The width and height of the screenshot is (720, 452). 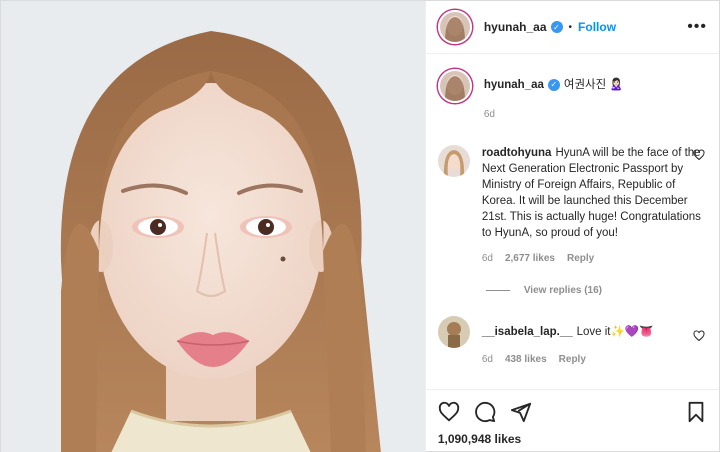 I want to click on caption-avatar, so click(x=454, y=86).